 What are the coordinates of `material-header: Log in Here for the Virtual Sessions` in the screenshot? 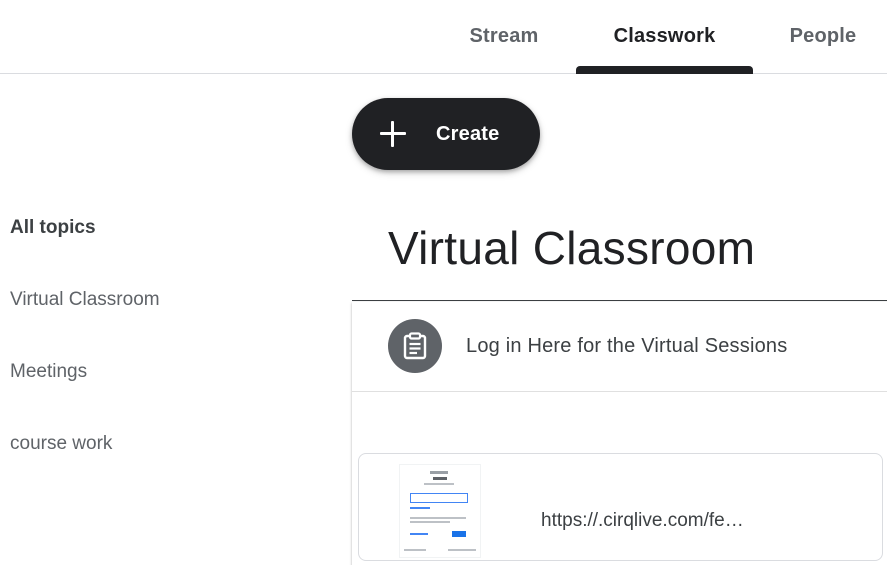 It's located at (619, 347).